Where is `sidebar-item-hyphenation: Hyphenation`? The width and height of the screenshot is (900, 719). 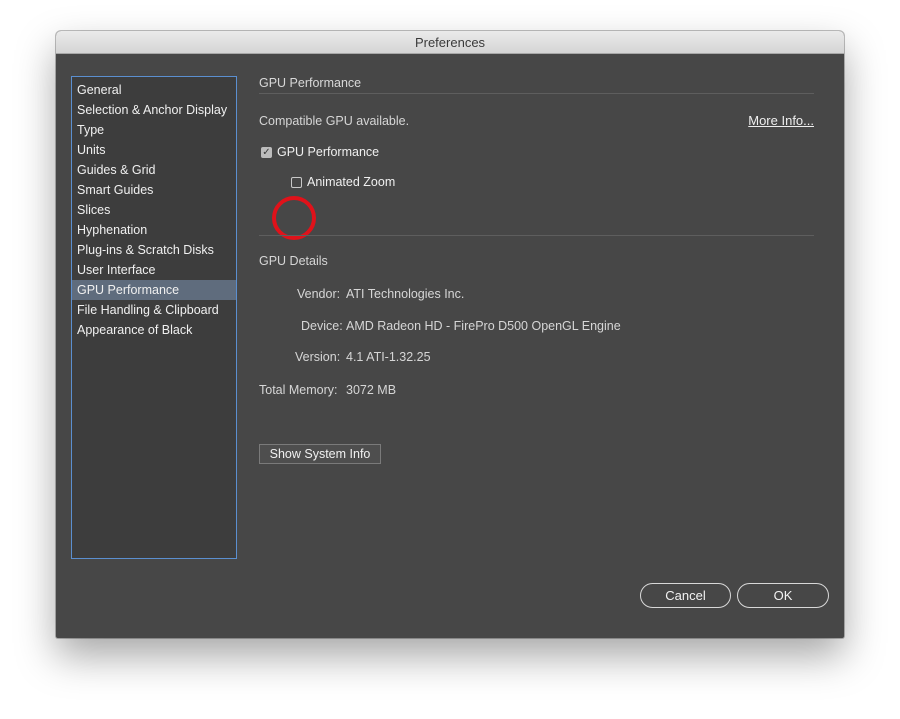 sidebar-item-hyphenation: Hyphenation is located at coordinates (154, 230).